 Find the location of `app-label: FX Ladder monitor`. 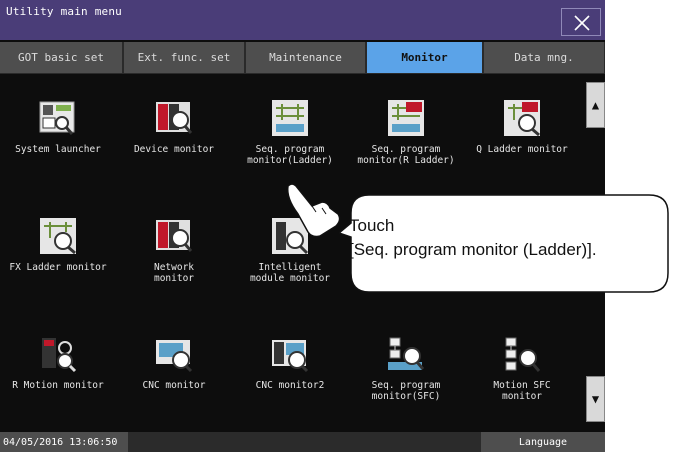

app-label: FX Ladder monitor is located at coordinates (58, 267).